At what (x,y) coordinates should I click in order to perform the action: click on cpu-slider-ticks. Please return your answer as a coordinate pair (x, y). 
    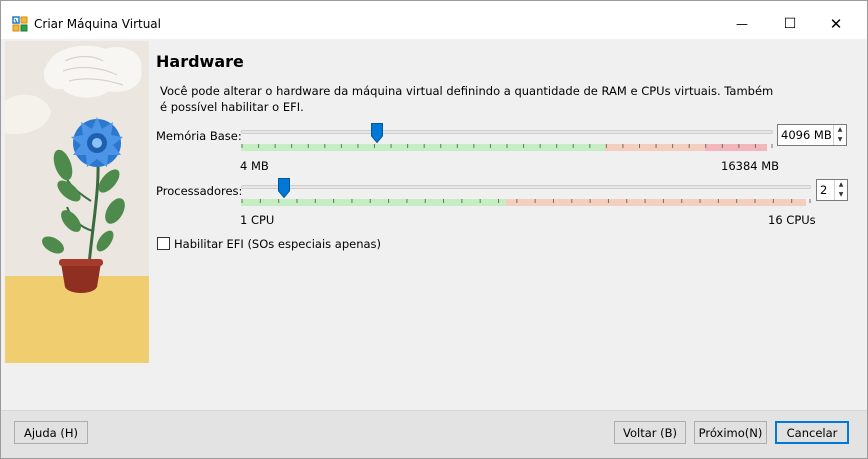
    Looking at the image, I should click on (526, 201).